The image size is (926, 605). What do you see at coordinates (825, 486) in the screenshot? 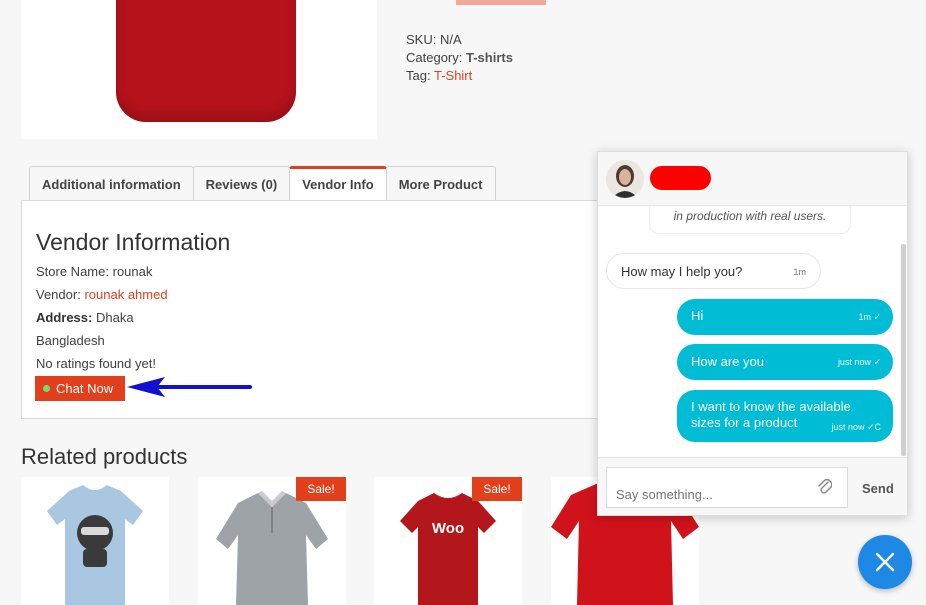
I see `paperclip-icon` at bounding box center [825, 486].